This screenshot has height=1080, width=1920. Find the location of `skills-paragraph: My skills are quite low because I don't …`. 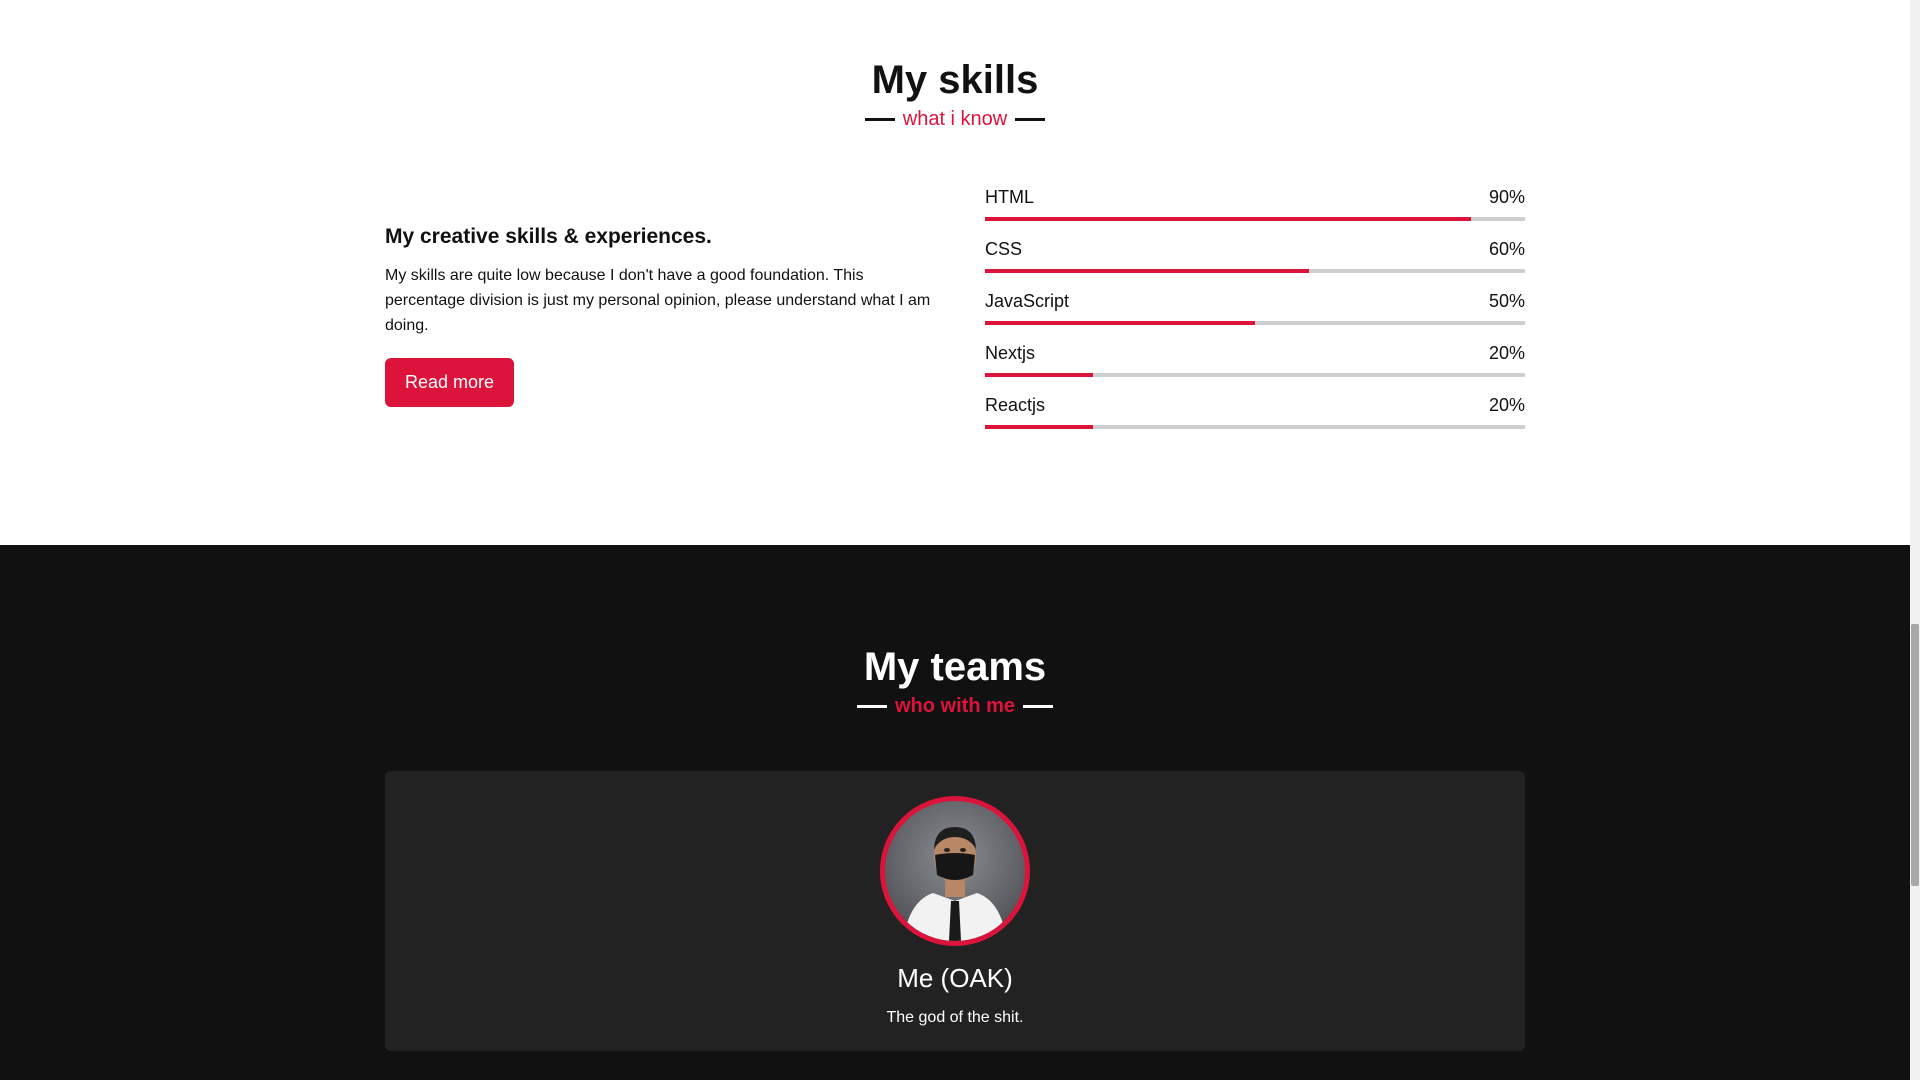

skills-paragraph: My skills are quite low because I don't … is located at coordinates (658, 300).